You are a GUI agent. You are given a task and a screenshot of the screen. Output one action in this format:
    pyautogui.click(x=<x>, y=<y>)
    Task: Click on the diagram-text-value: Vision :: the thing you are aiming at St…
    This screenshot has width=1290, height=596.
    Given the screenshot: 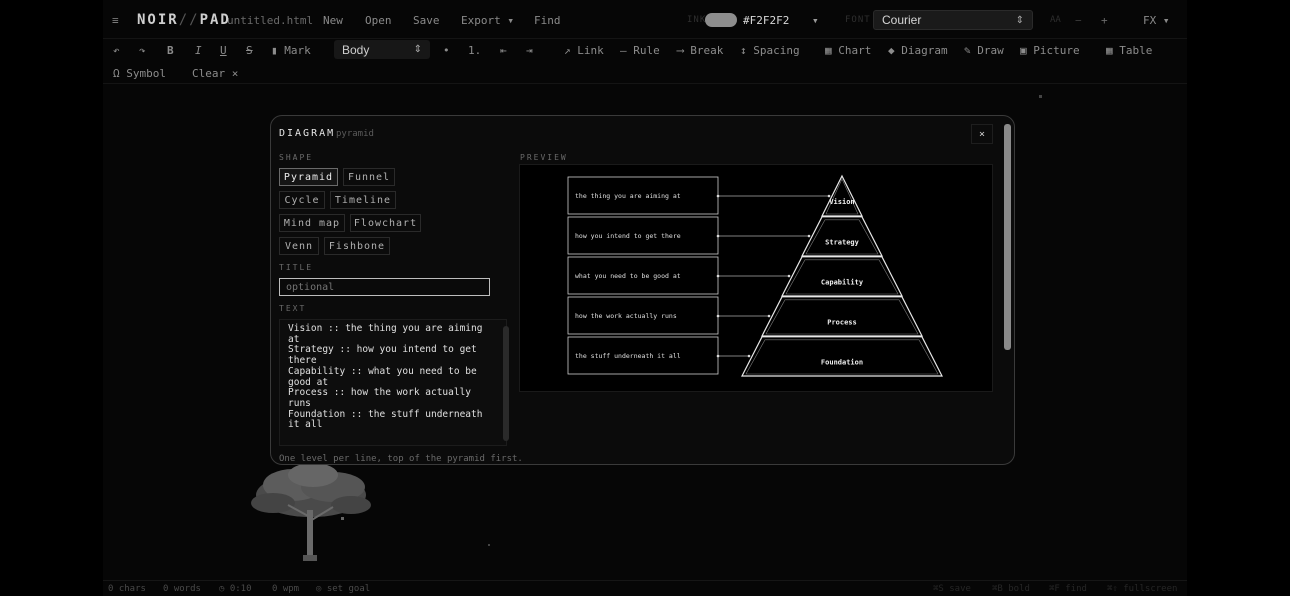 What is the action you would take?
    pyautogui.click(x=385, y=377)
    